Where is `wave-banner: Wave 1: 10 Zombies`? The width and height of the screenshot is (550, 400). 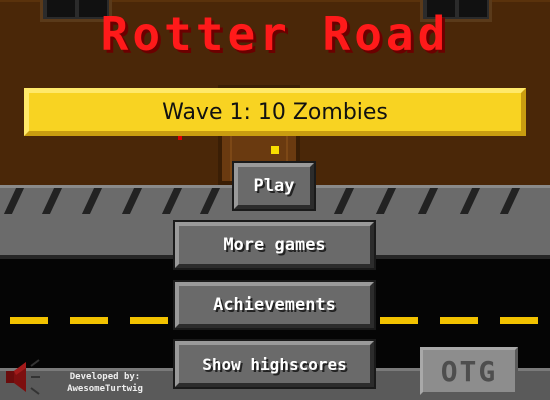 wave-banner: Wave 1: 10 Zombies is located at coordinates (275, 112).